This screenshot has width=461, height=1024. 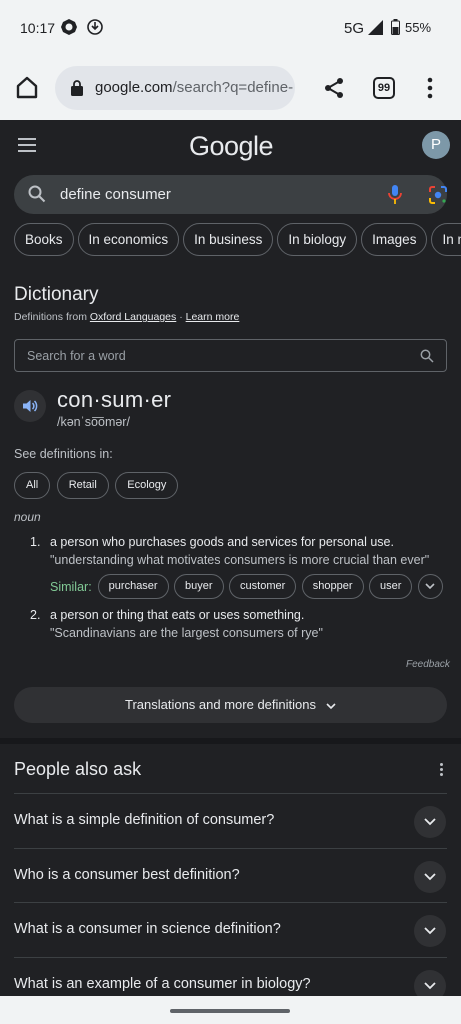 I want to click on filter-ecology: Ecology, so click(x=147, y=485).